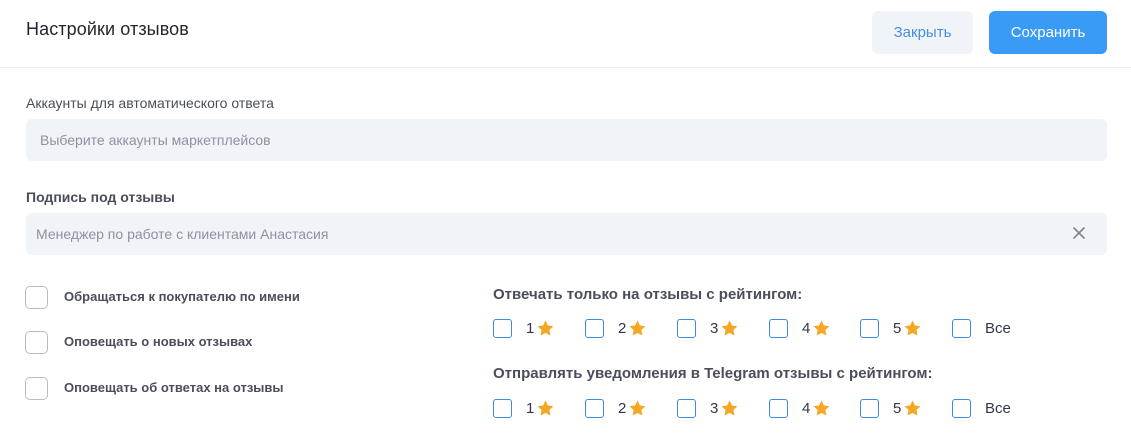 The width and height of the screenshot is (1131, 442). Describe the element at coordinates (182, 296) in the screenshot. I see `option-label: Обращаться к покупателю по имени` at that location.